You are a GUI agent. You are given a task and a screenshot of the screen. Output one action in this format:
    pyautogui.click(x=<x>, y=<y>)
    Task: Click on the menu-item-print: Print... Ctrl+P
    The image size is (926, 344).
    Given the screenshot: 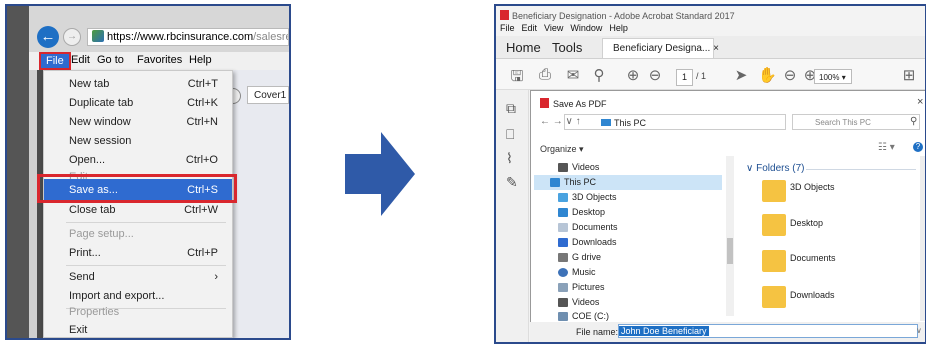 What is the action you would take?
    pyautogui.click(x=138, y=253)
    